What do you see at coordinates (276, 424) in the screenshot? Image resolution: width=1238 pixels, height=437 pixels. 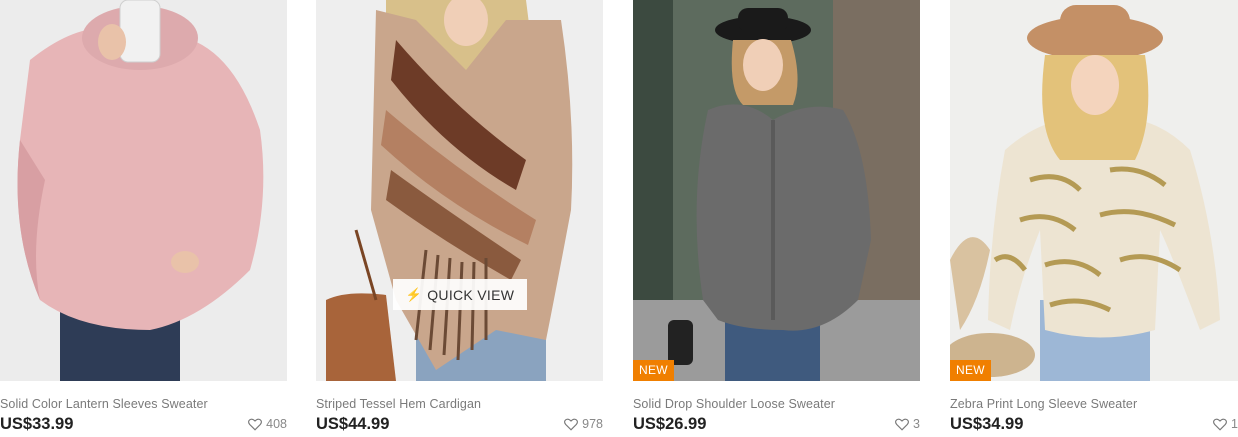 I see `like-count: 408` at bounding box center [276, 424].